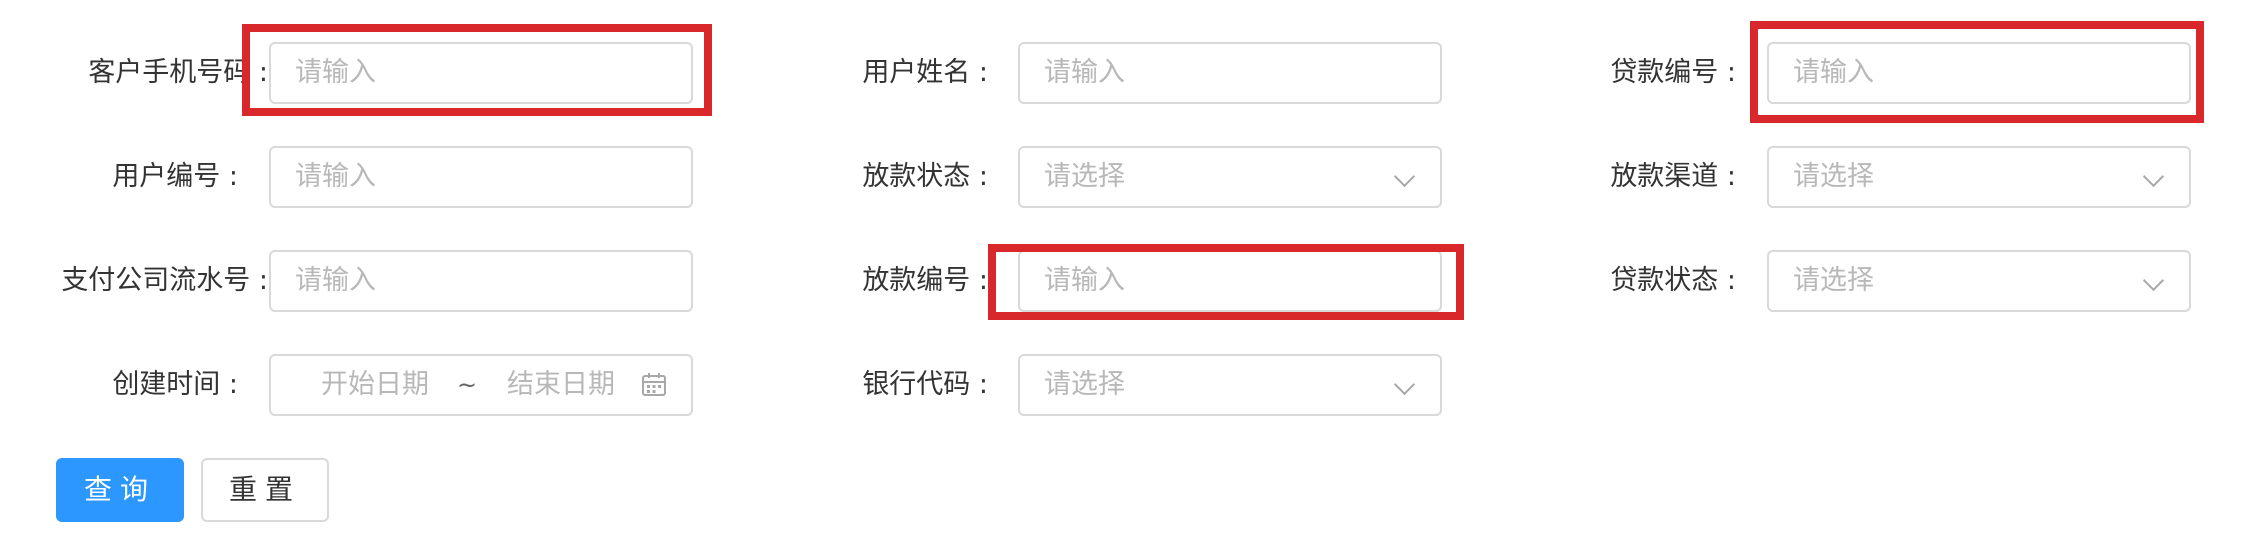 This screenshot has width=2252, height=546. What do you see at coordinates (561, 385) in the screenshot?
I see `end-date-input: 结束日期` at bounding box center [561, 385].